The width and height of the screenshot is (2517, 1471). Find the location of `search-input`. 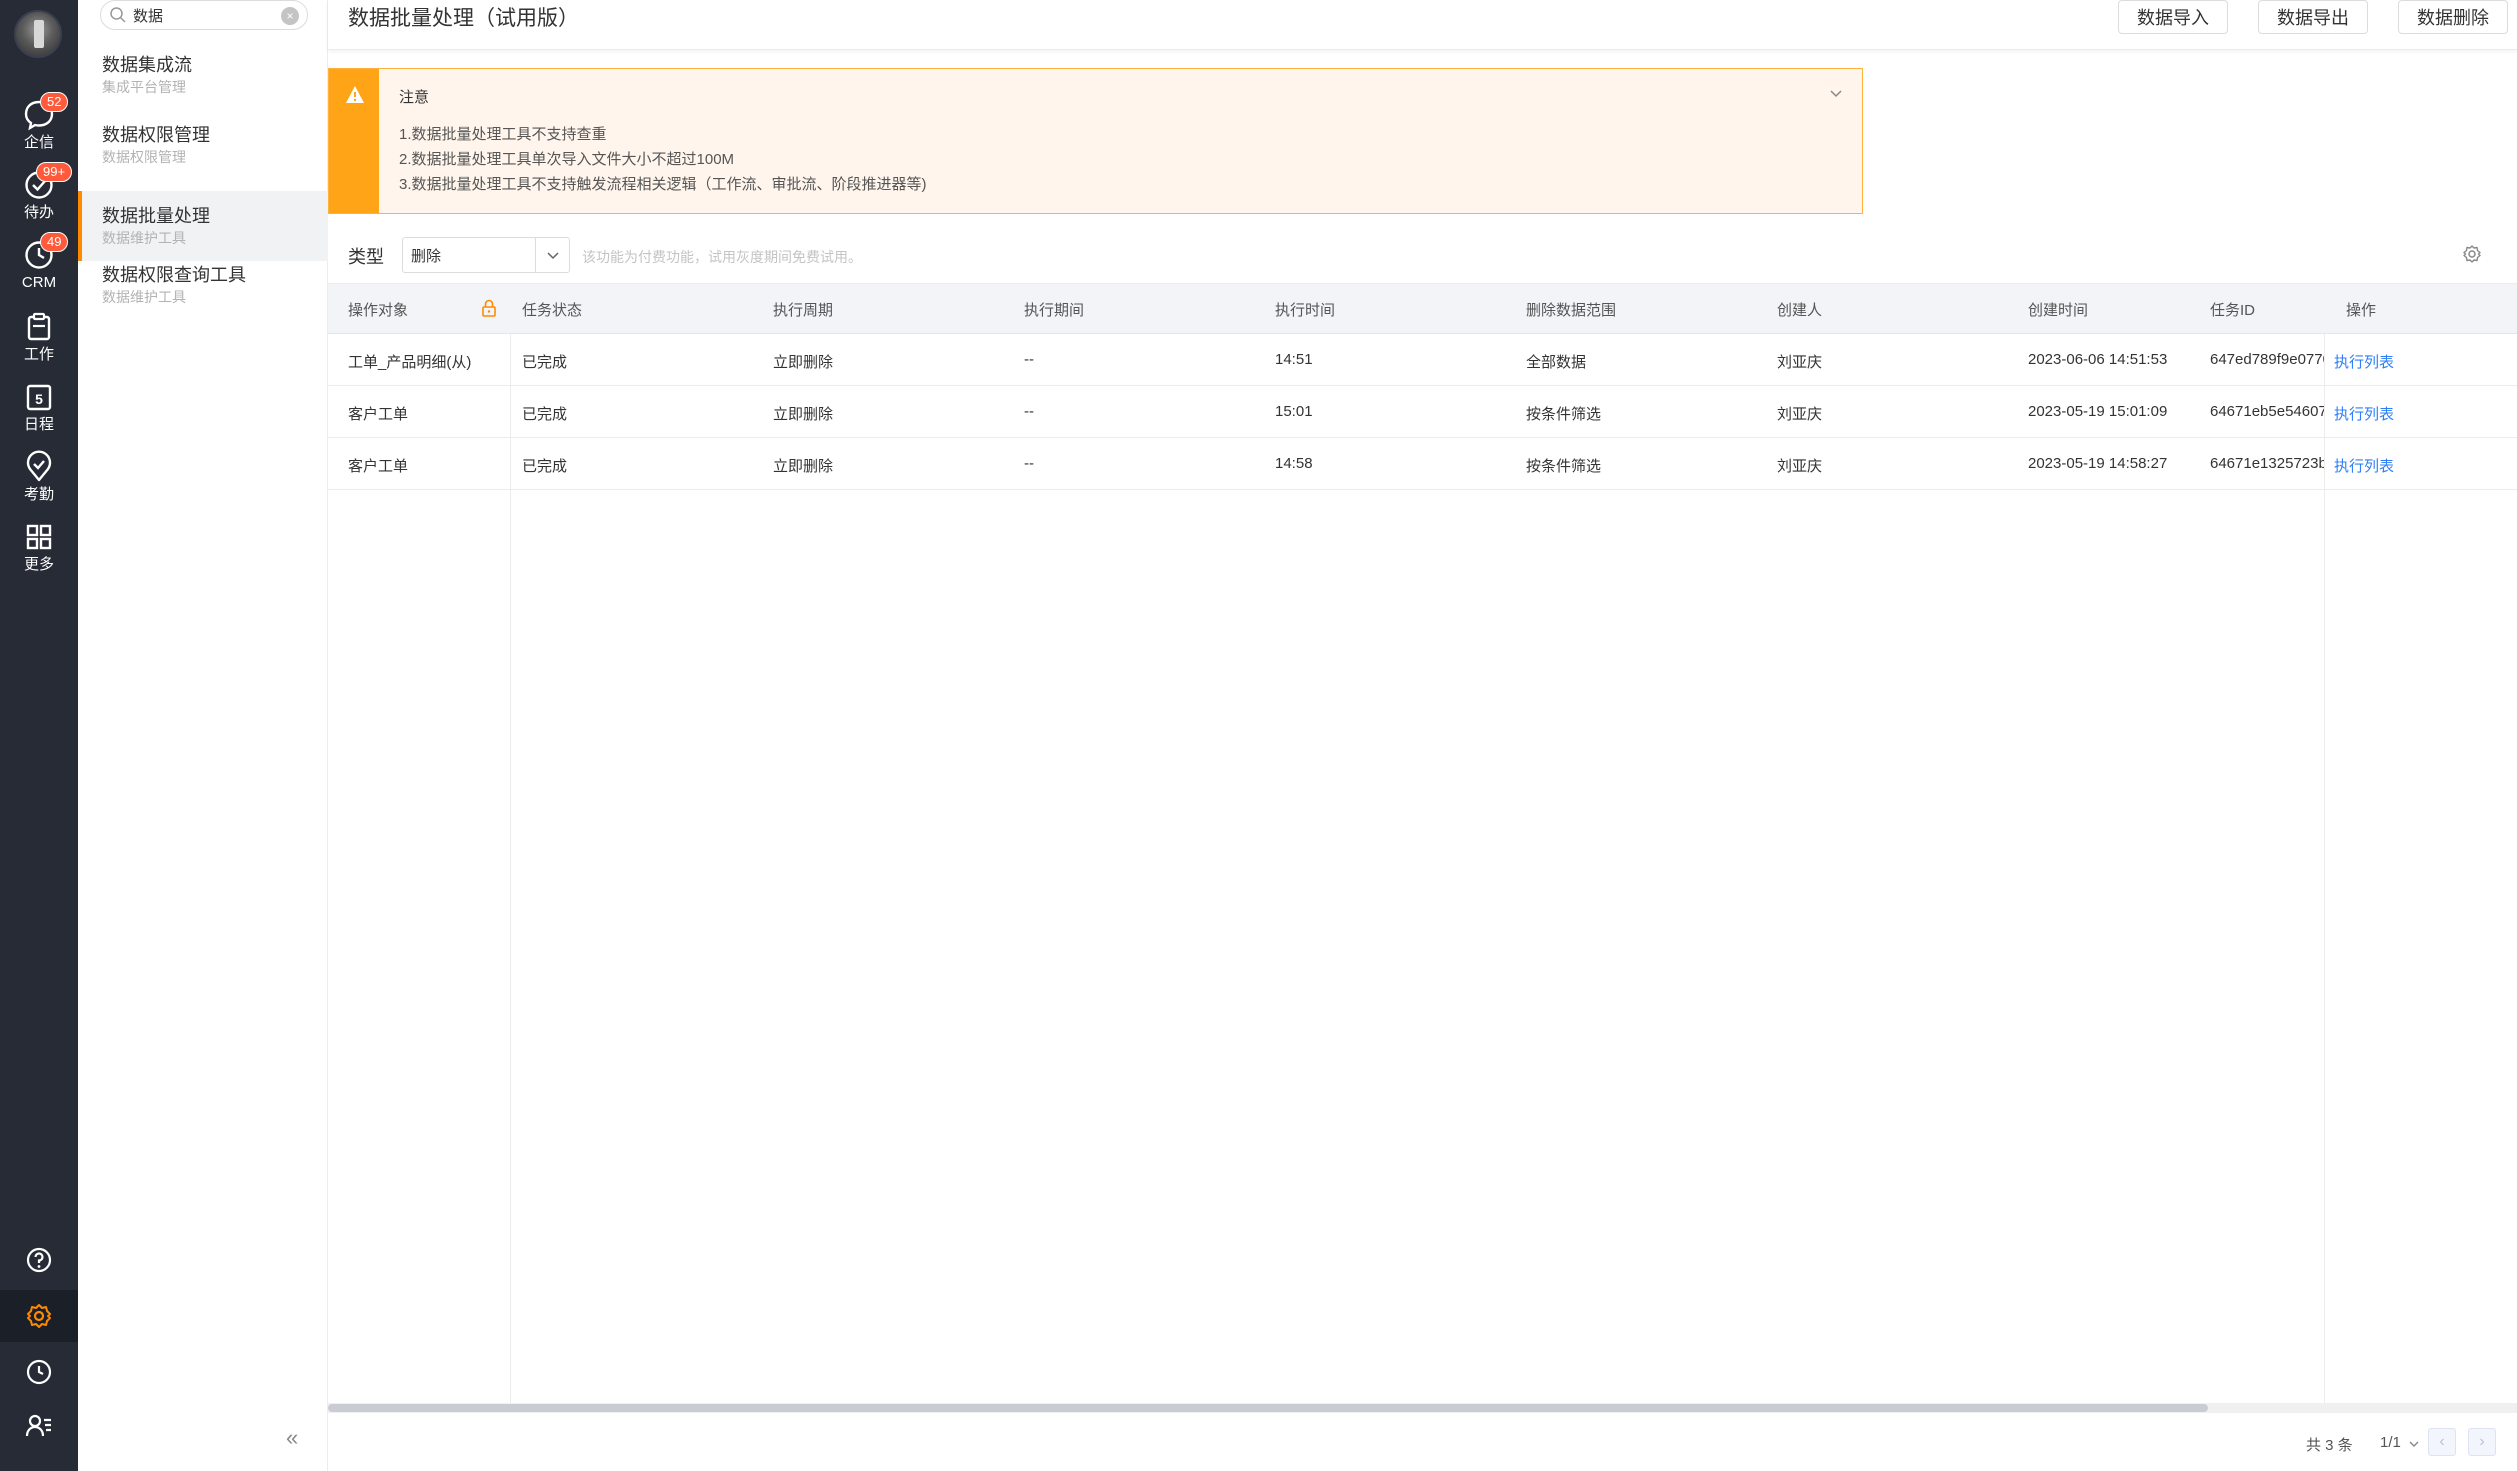

search-input is located at coordinates (203, 15).